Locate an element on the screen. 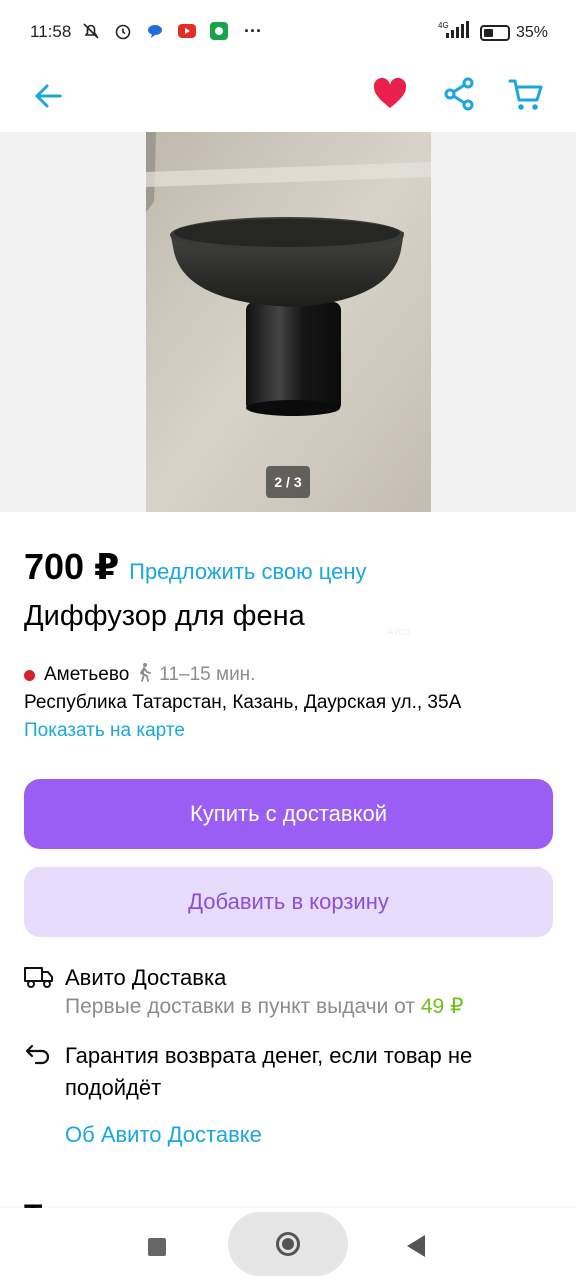 This screenshot has height=1280, width=576. metro-location: Аметьево 11–15 мин. is located at coordinates (139, 675).